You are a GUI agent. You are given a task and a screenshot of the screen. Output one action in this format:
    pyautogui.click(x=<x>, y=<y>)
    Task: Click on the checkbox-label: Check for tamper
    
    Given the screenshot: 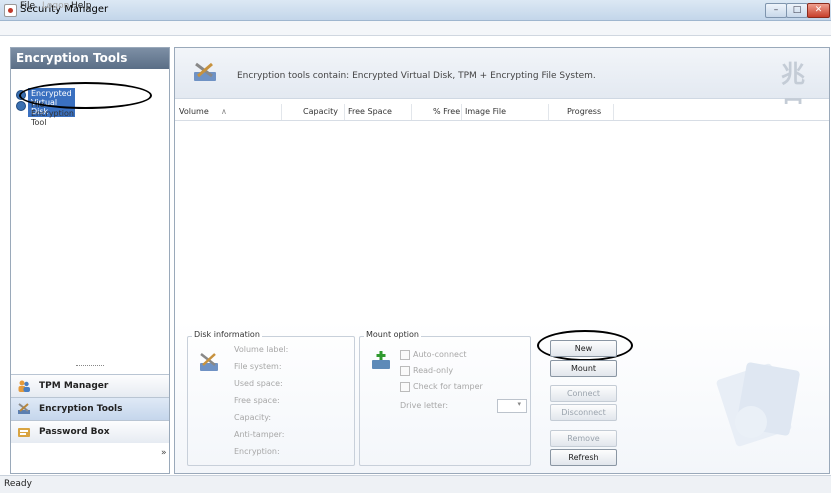 What is the action you would take?
    pyautogui.click(x=448, y=386)
    